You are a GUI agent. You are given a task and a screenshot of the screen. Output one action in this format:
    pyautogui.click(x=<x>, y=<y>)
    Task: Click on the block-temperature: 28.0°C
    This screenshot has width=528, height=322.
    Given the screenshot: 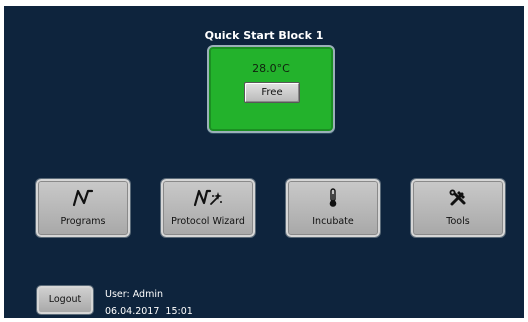 What is the action you would take?
    pyautogui.click(x=271, y=68)
    